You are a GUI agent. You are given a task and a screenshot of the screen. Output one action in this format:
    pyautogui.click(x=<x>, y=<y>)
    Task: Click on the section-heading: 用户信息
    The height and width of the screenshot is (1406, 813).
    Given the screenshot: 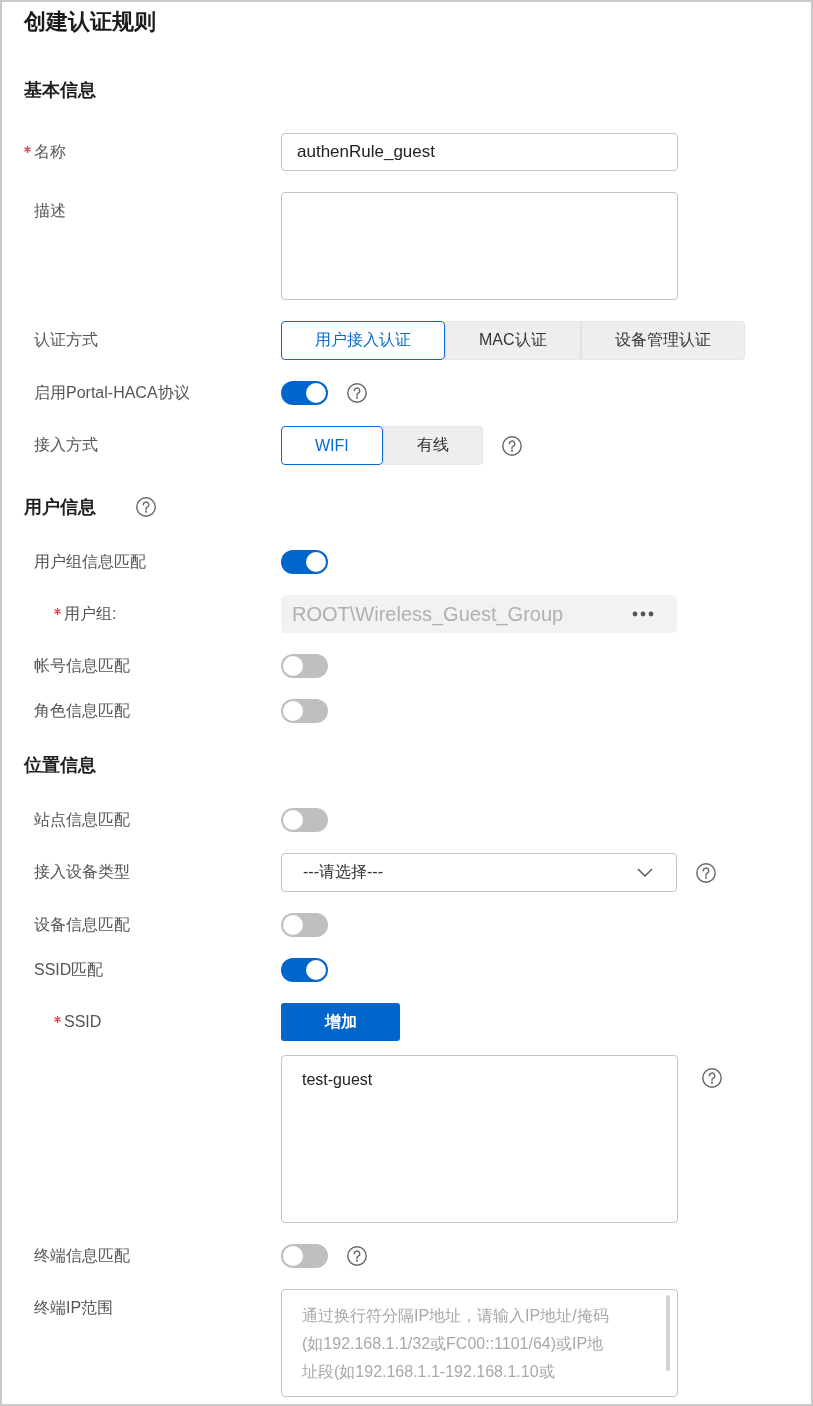 What is the action you would take?
    pyautogui.click(x=60, y=507)
    